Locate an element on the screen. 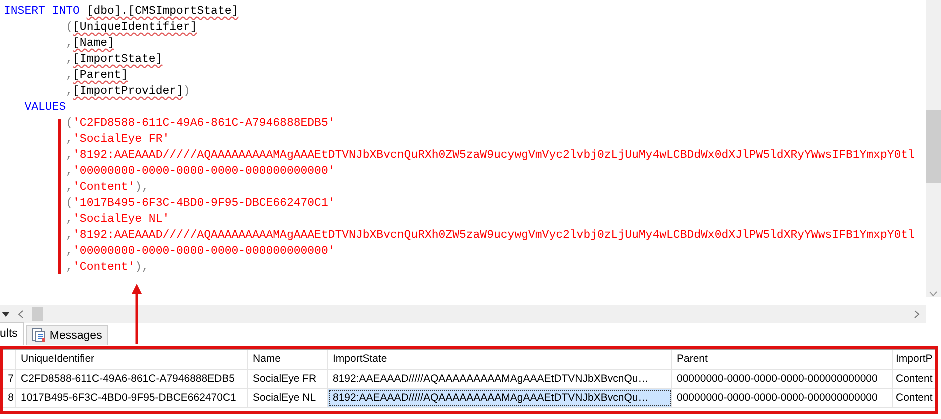 The height and width of the screenshot is (419, 941). scroll-right-icon is located at coordinates (917, 314).